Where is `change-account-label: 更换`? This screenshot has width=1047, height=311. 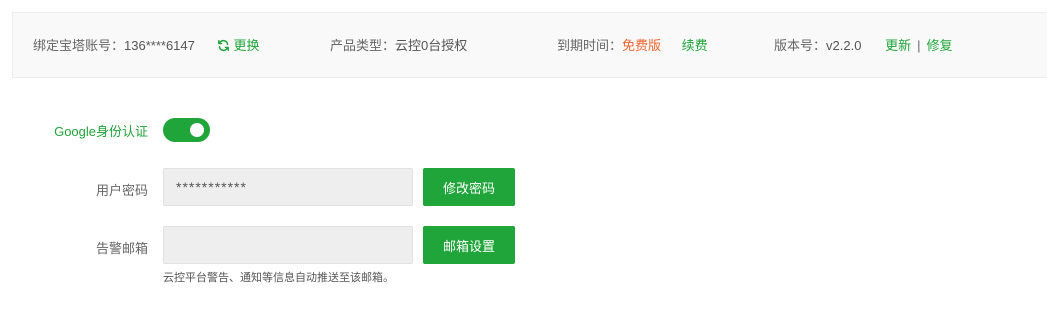 change-account-label: 更换 is located at coordinates (246, 45).